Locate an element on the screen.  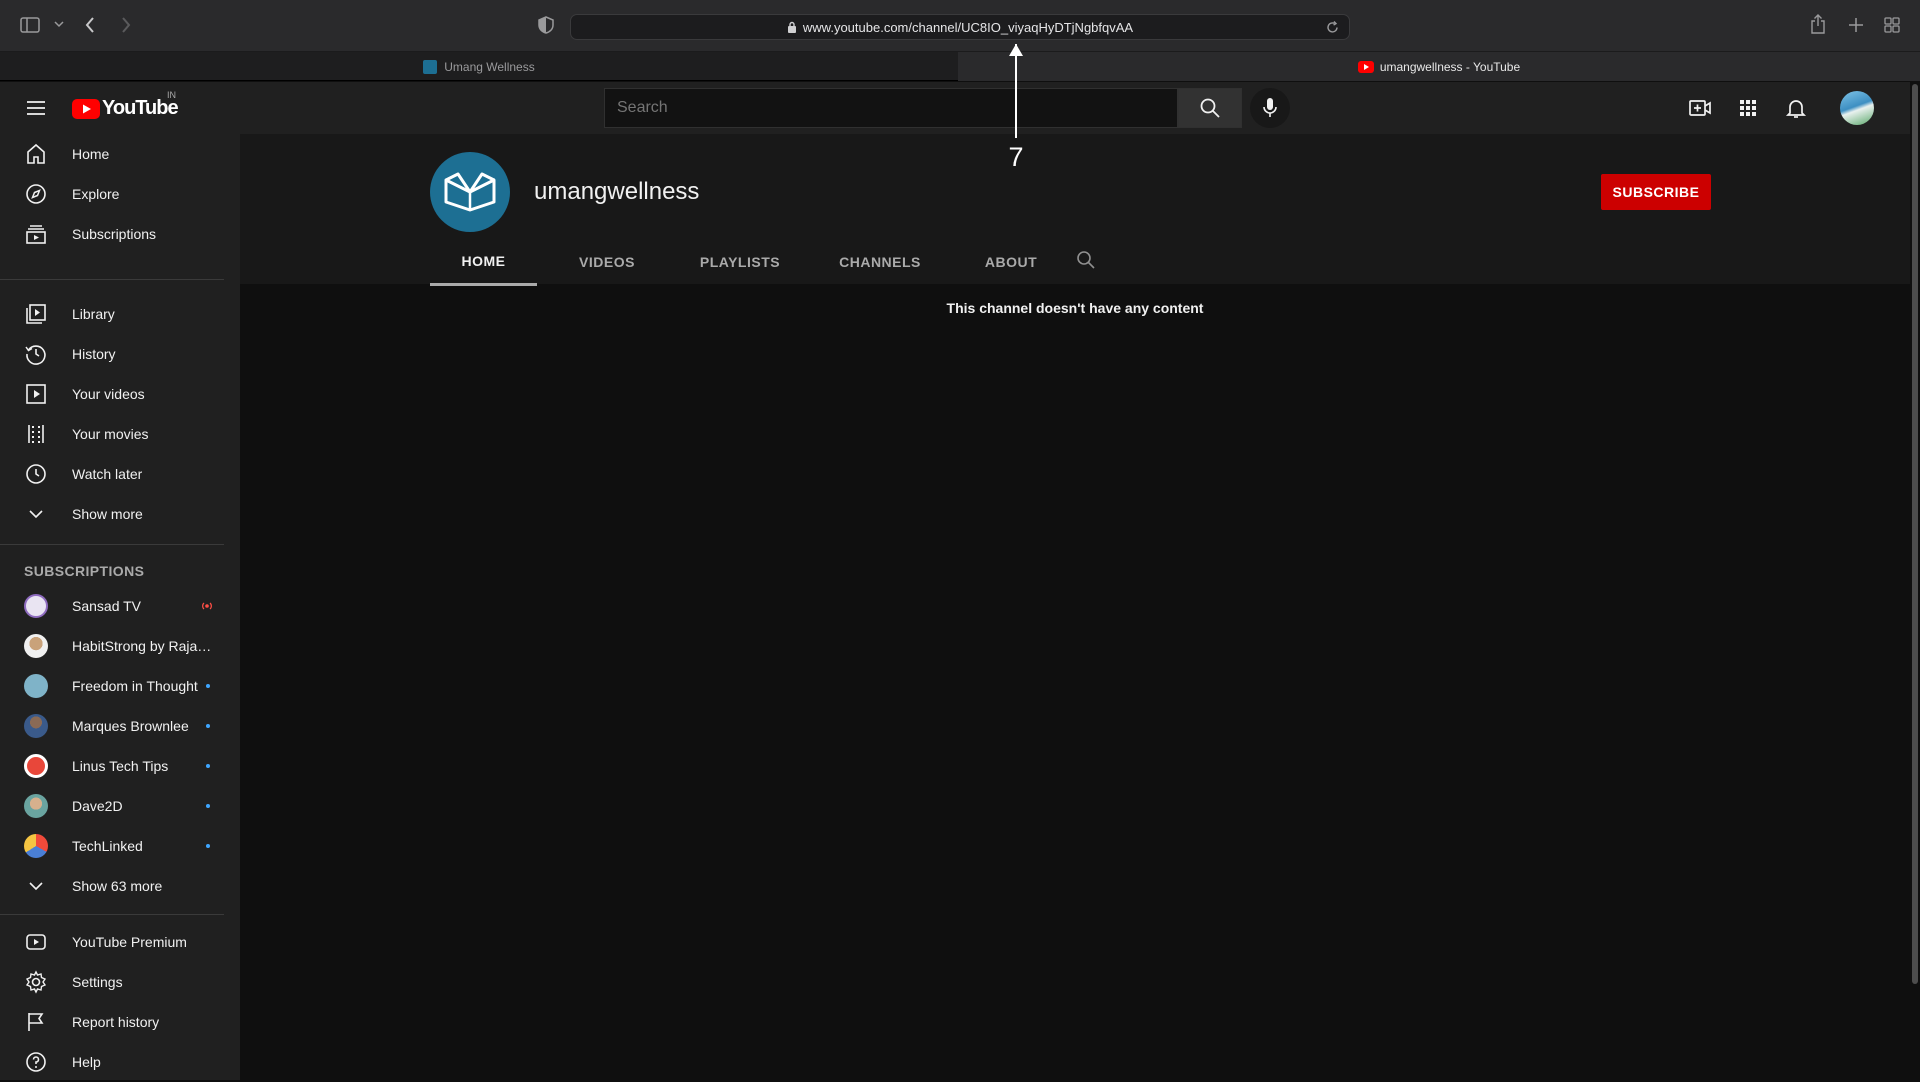
sidebar-item-label: Your videos is located at coordinates (108, 394).